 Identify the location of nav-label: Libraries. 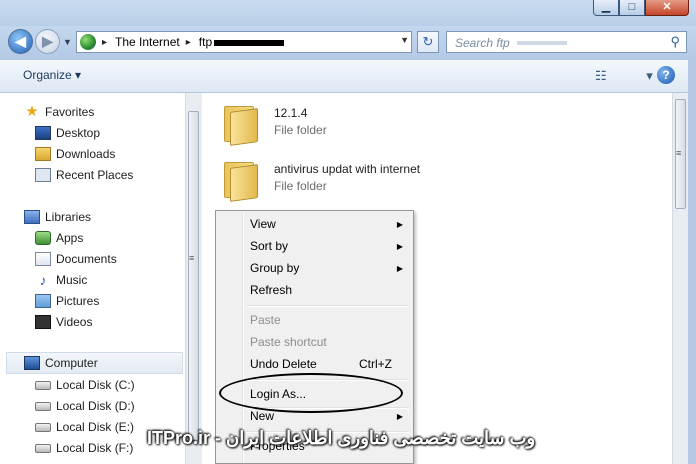
(68, 217).